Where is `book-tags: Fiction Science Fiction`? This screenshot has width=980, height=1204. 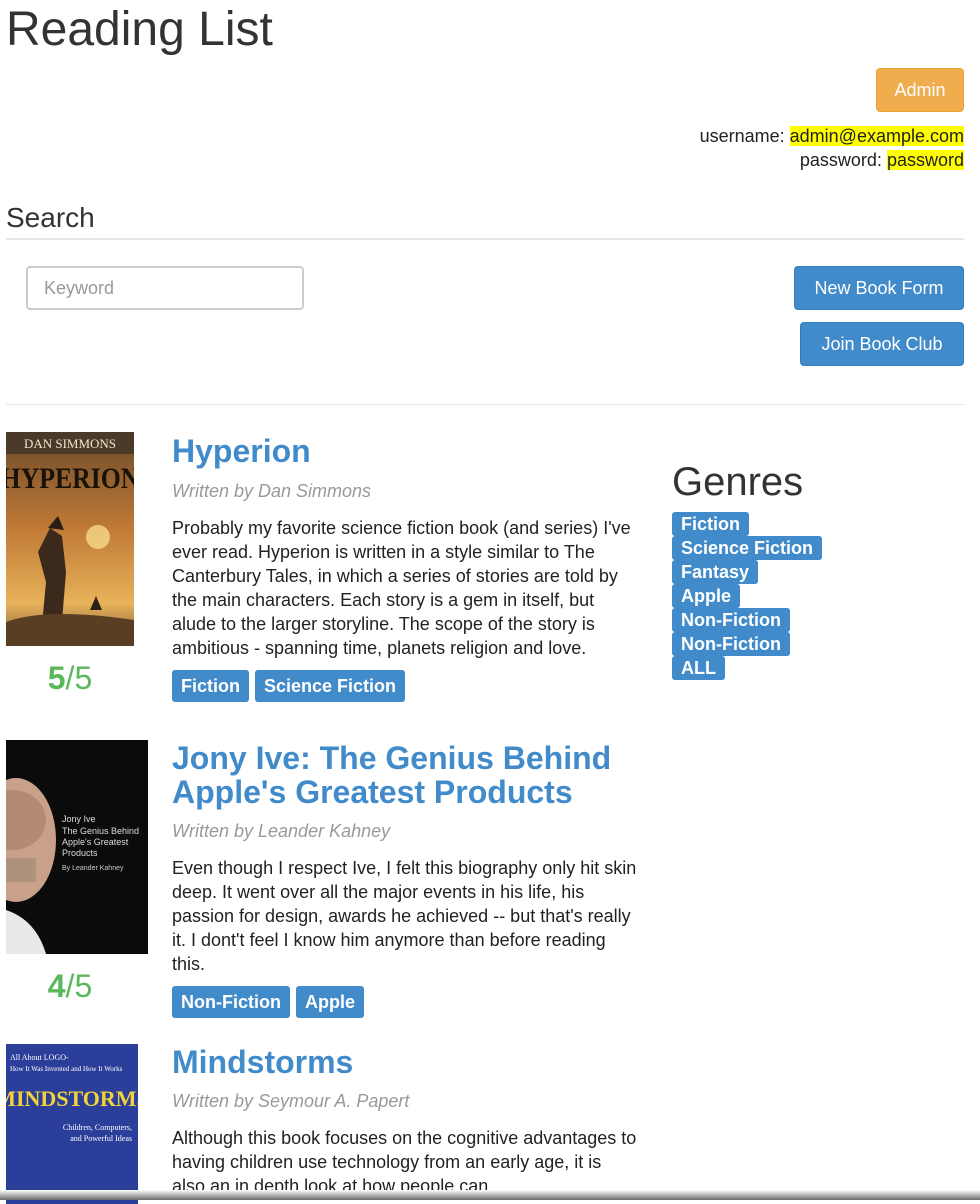
book-tags: Fiction Science Fiction is located at coordinates (404, 686).